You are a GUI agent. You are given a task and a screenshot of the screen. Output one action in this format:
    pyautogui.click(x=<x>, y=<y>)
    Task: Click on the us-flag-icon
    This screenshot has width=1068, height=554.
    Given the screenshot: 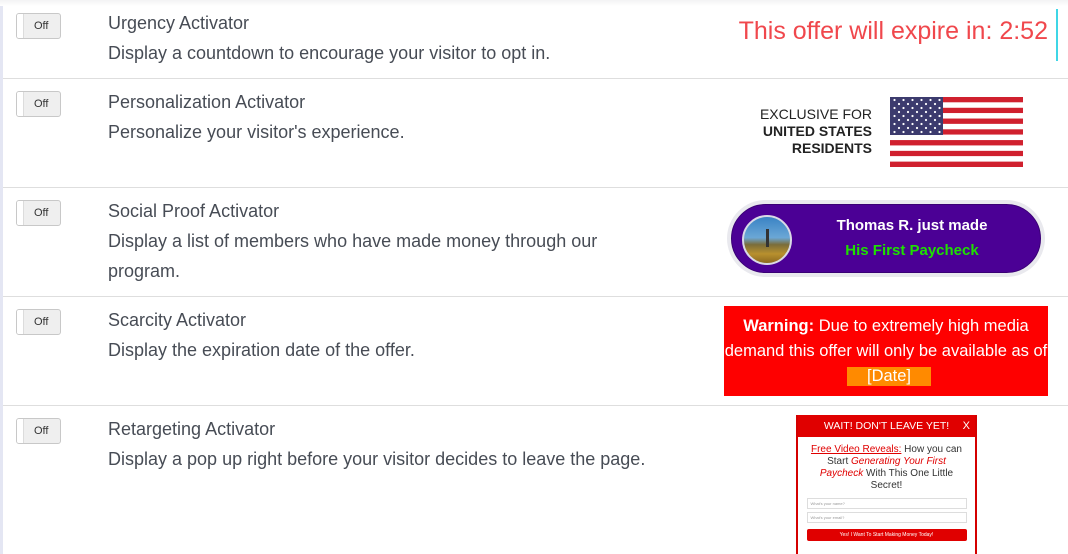 What is the action you would take?
    pyautogui.click(x=956, y=132)
    